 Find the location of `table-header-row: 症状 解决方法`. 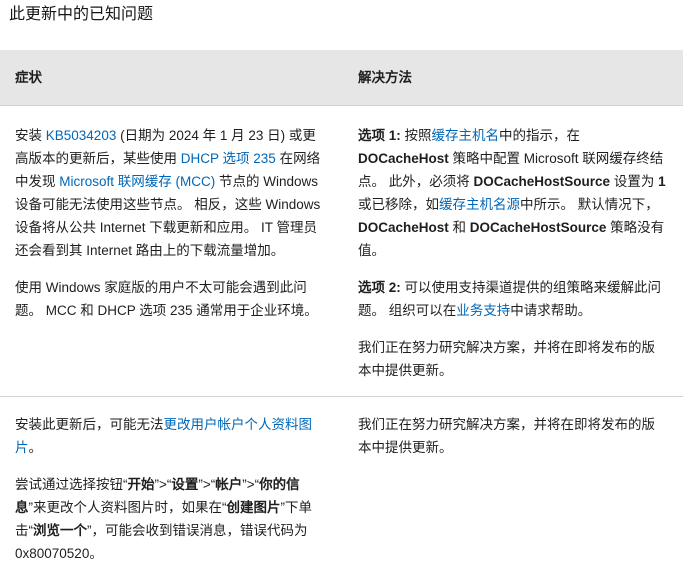

table-header-row: 症状 解决方法 is located at coordinates (341, 78).